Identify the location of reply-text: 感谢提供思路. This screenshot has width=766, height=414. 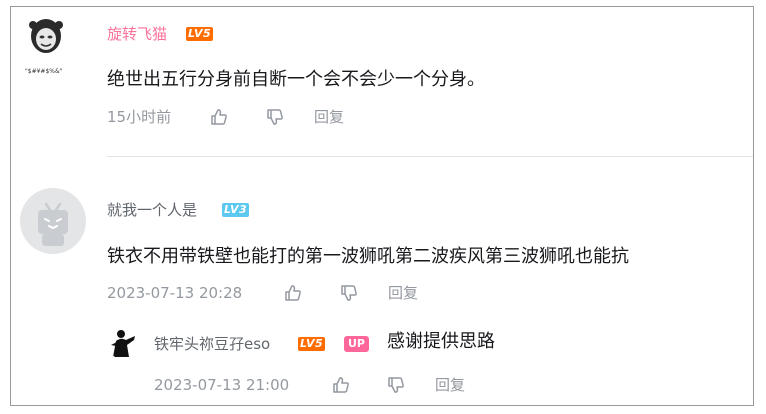
(441, 341).